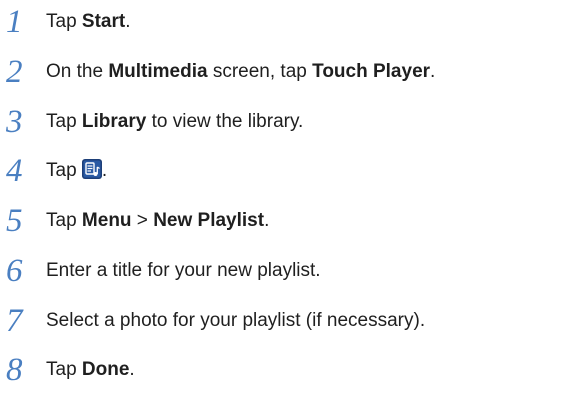  What do you see at coordinates (103, 21) in the screenshot?
I see `start-label: Start` at bounding box center [103, 21].